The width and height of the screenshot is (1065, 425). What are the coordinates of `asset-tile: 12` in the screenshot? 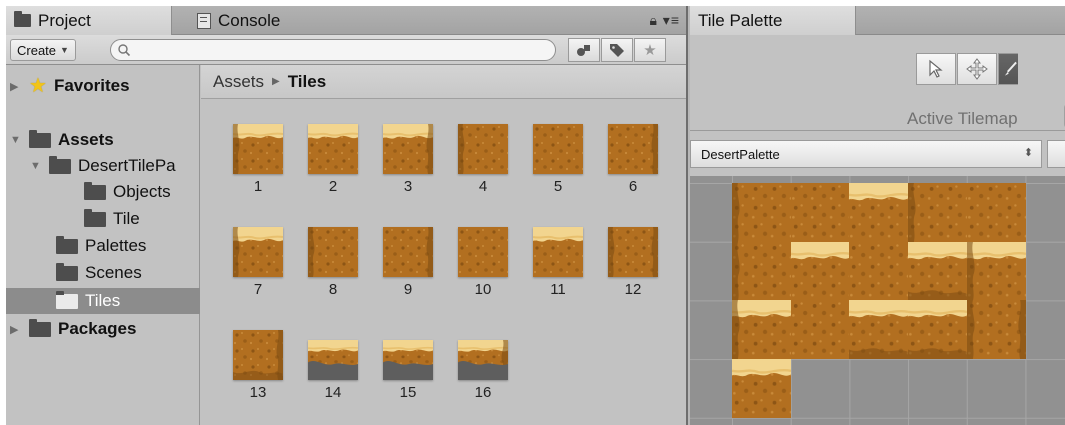 It's located at (633, 262).